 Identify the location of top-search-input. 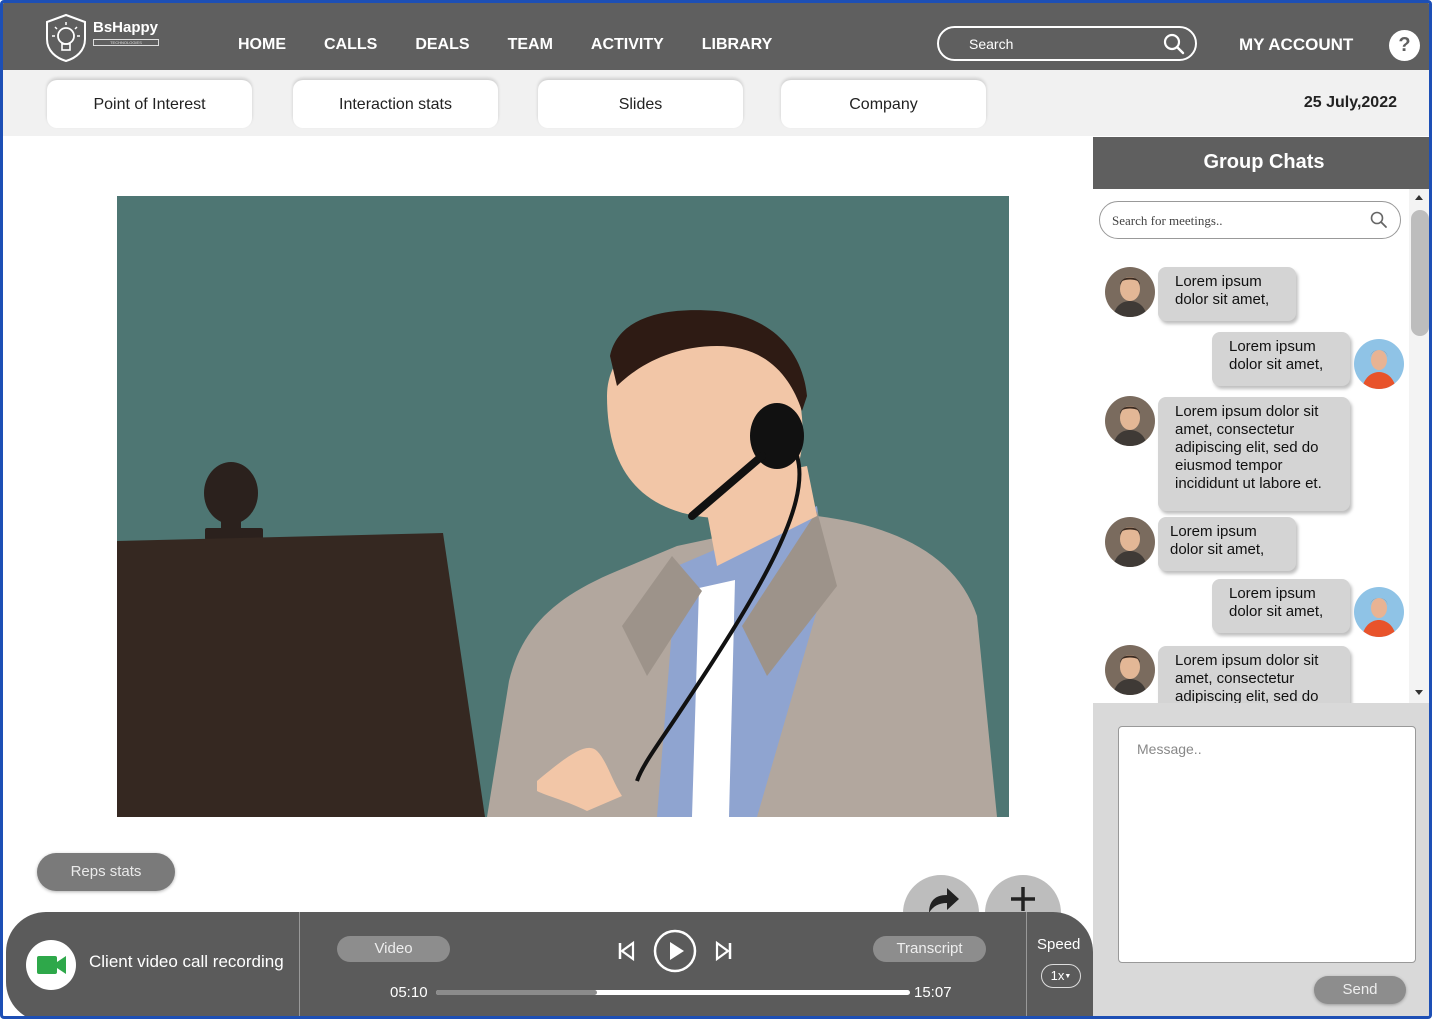
(1064, 44).